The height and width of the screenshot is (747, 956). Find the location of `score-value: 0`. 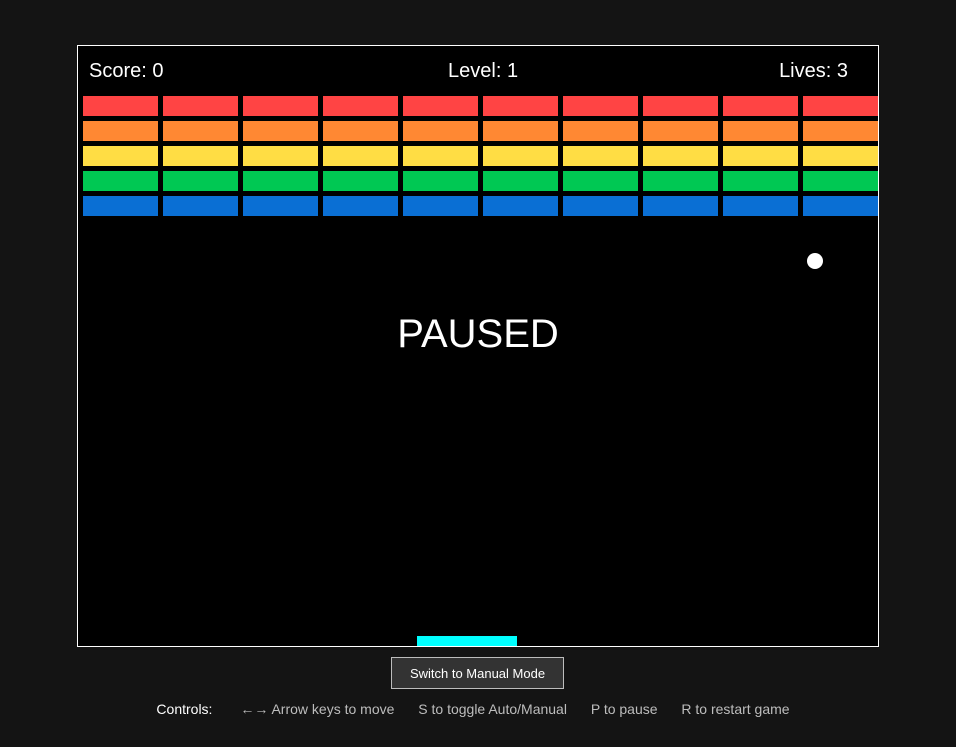

score-value: 0 is located at coordinates (158, 71).